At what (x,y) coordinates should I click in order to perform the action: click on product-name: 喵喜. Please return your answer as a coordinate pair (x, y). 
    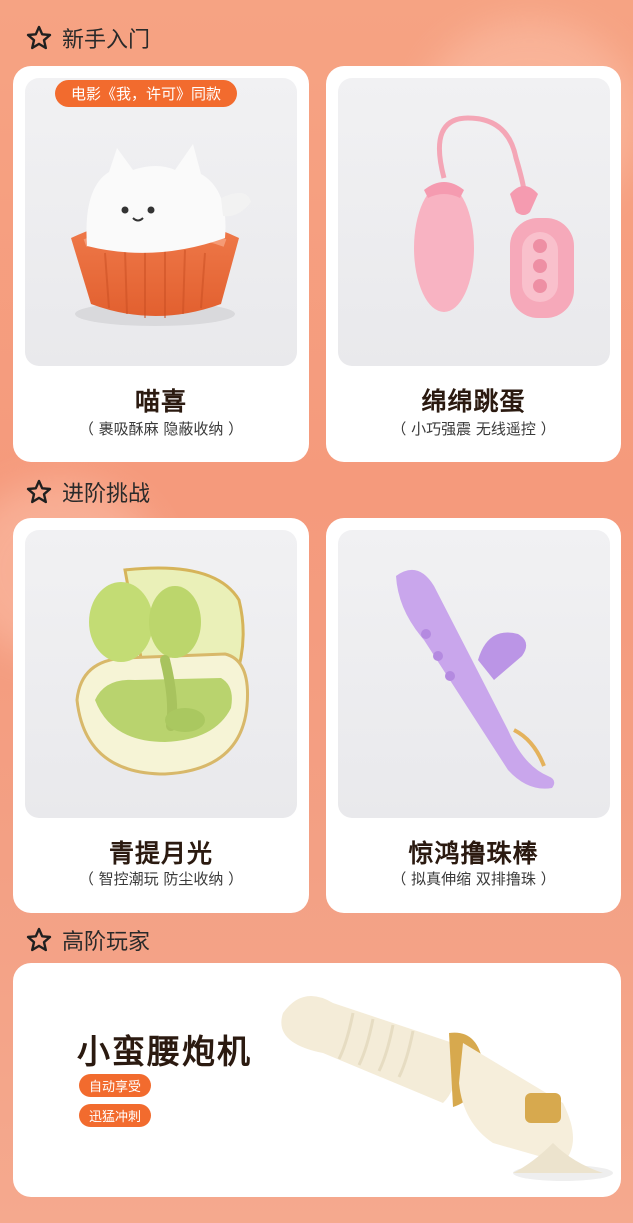
    Looking at the image, I should click on (160, 401).